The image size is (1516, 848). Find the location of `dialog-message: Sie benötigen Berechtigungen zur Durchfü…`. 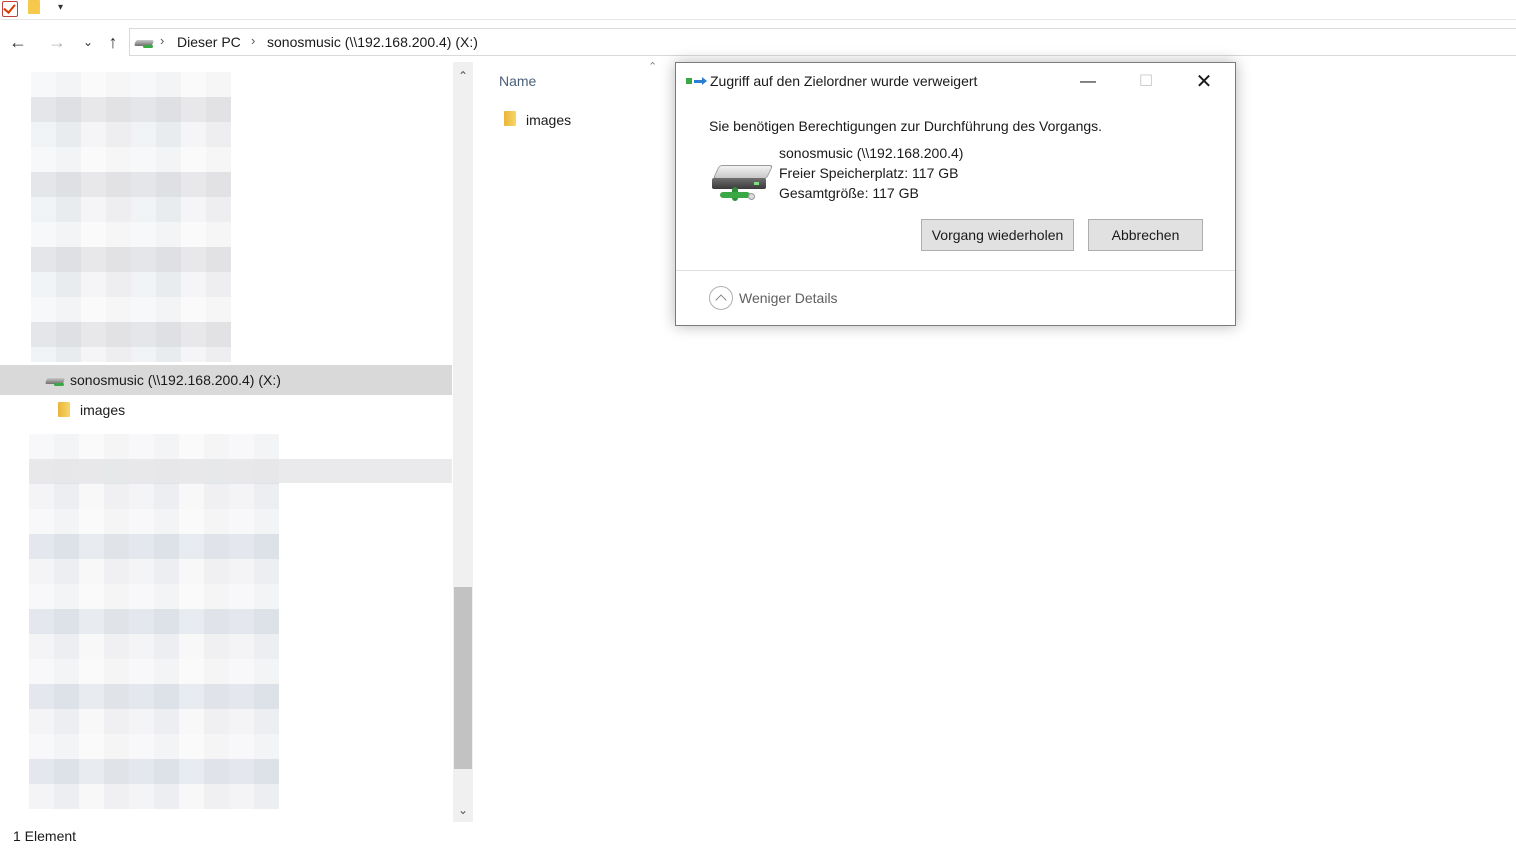

dialog-message: Sie benötigen Berechtigungen zur Durchfü… is located at coordinates (906, 126).